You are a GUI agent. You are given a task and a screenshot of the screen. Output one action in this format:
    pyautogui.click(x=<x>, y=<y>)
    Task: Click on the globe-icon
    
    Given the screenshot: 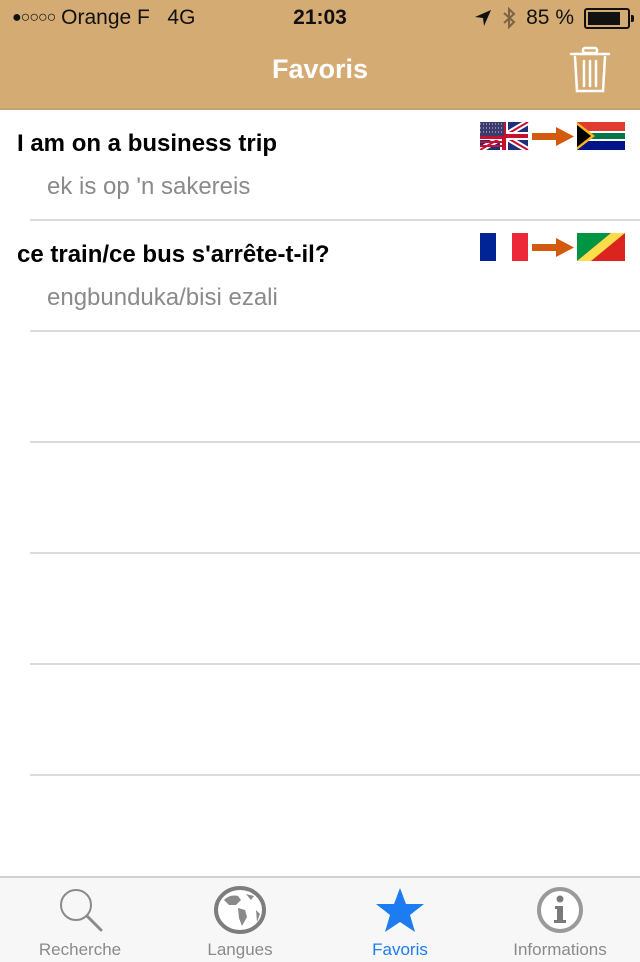 What is the action you would take?
    pyautogui.click(x=240, y=910)
    